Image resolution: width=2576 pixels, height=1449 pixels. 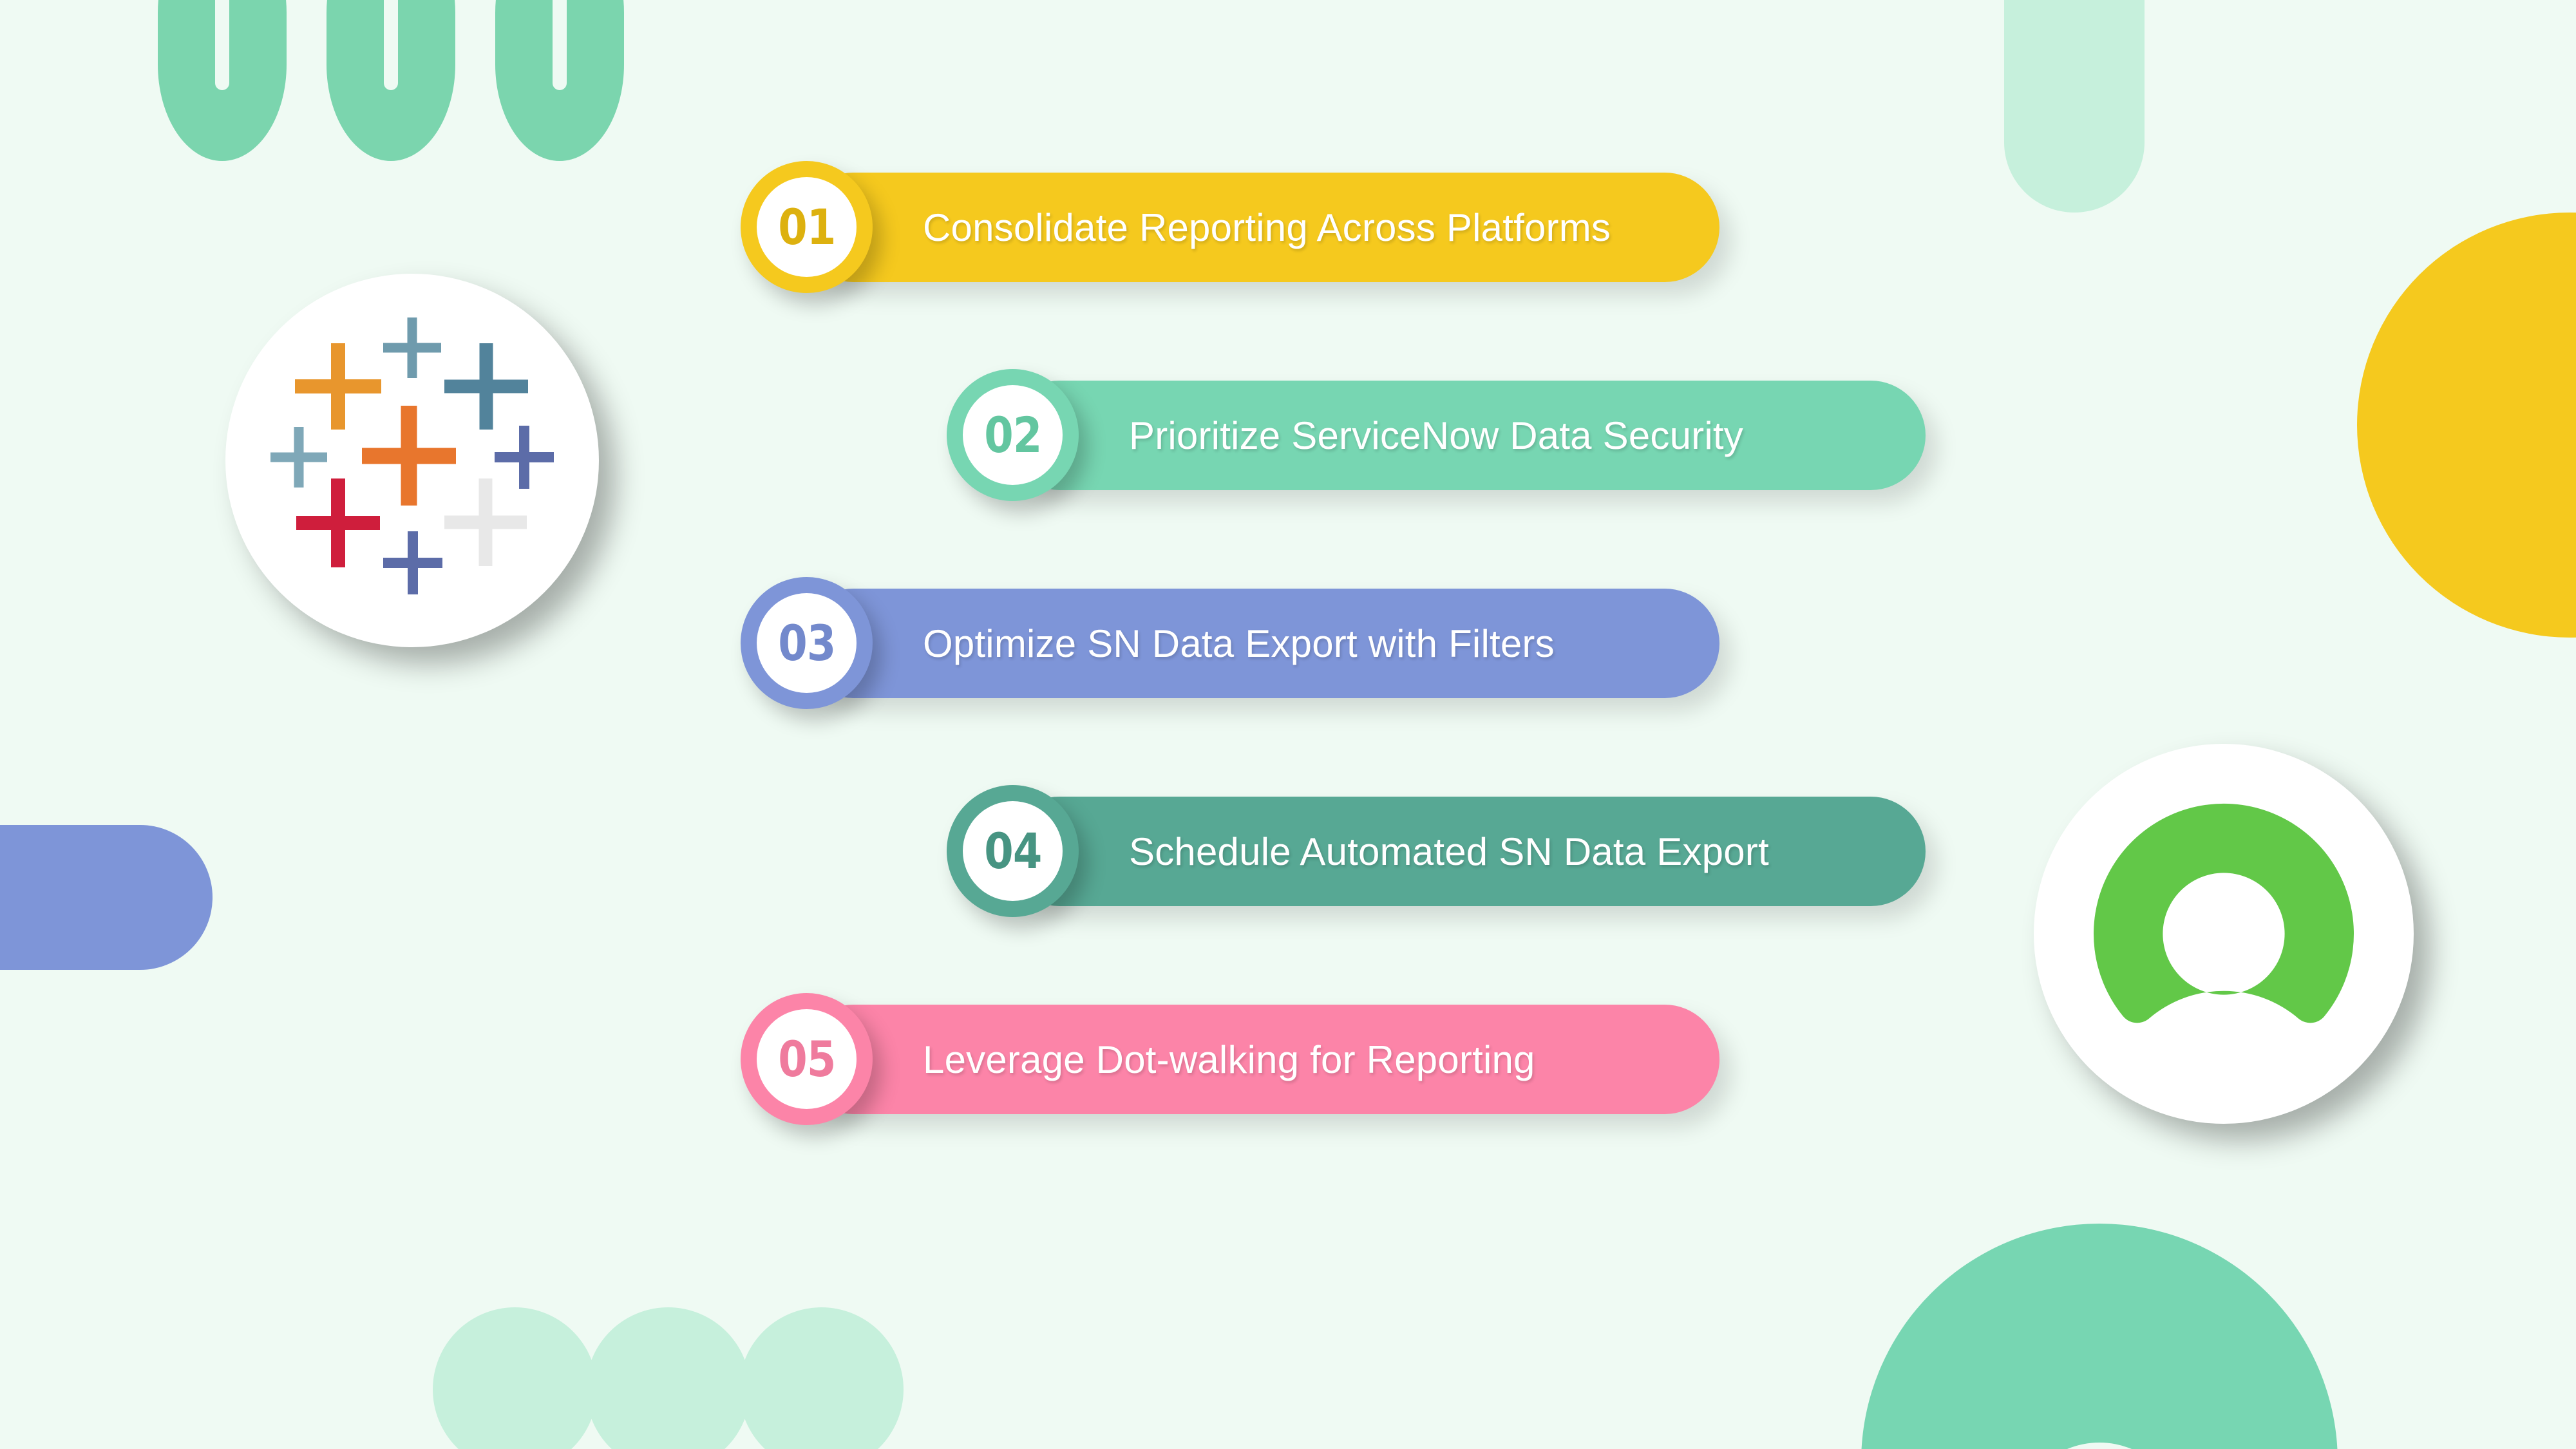 I want to click on step-number-badge: 03, so click(x=807, y=643).